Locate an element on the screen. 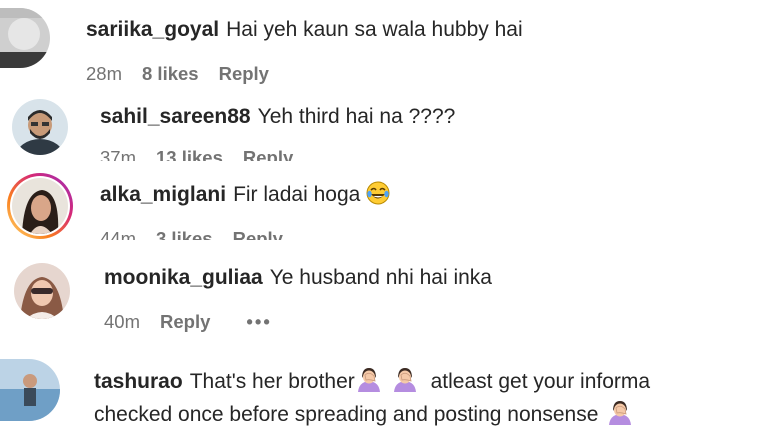 Image resolution: width=779 pixels, height=438 pixels. comment-username: alka_miglani is located at coordinates (163, 194).